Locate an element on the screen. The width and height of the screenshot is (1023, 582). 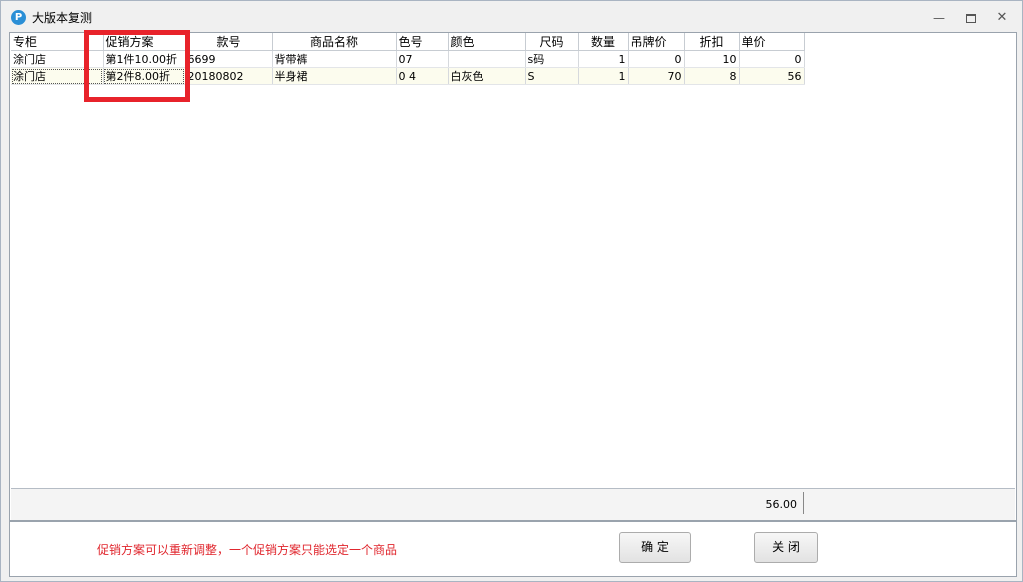
column-header-unit-price: 单价 is located at coordinates (772, 42).